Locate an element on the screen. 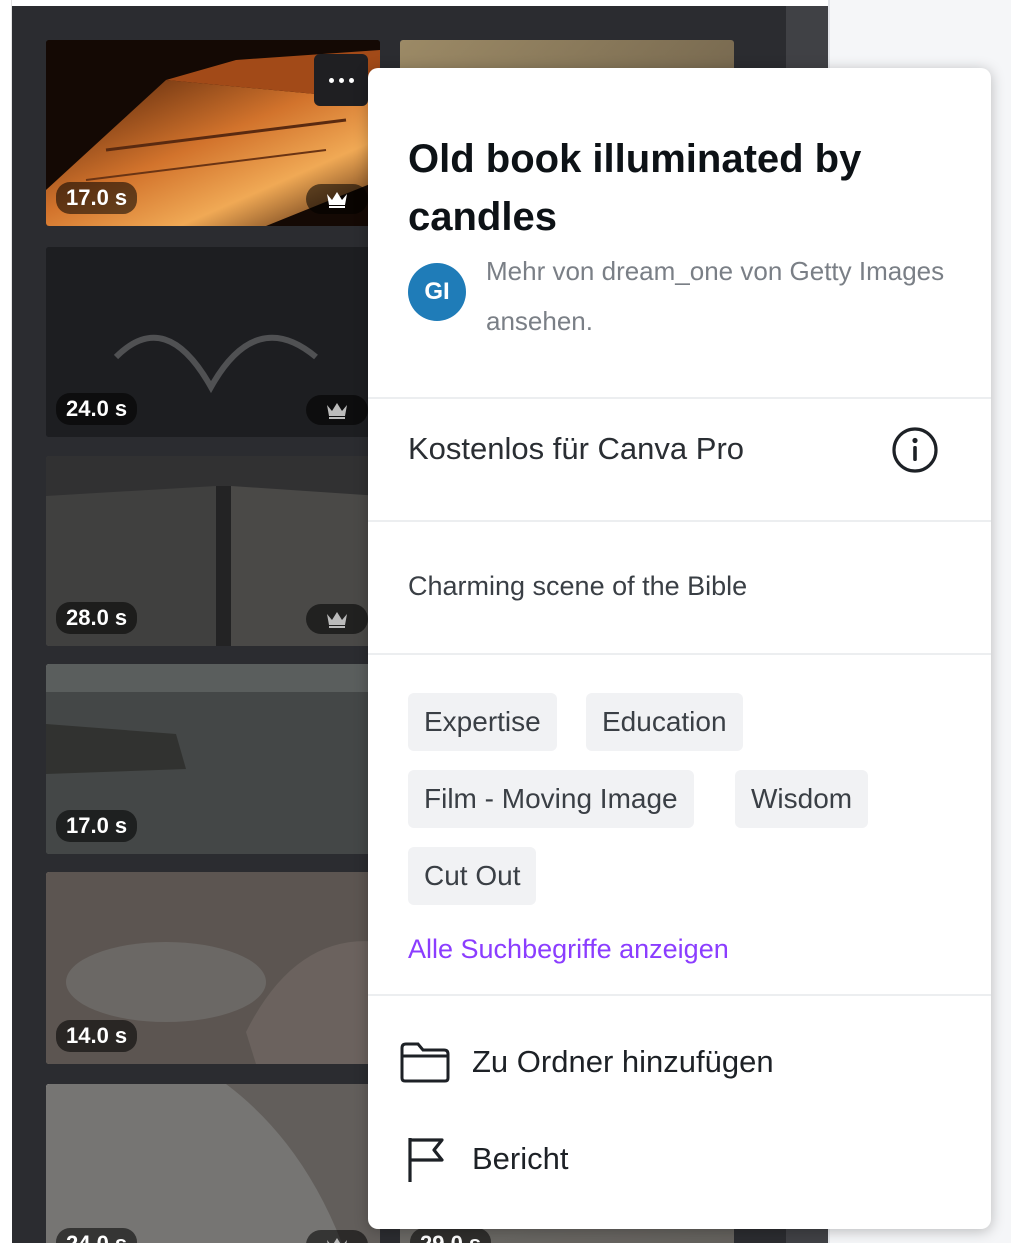  folder-icon is located at coordinates (425, 1062).